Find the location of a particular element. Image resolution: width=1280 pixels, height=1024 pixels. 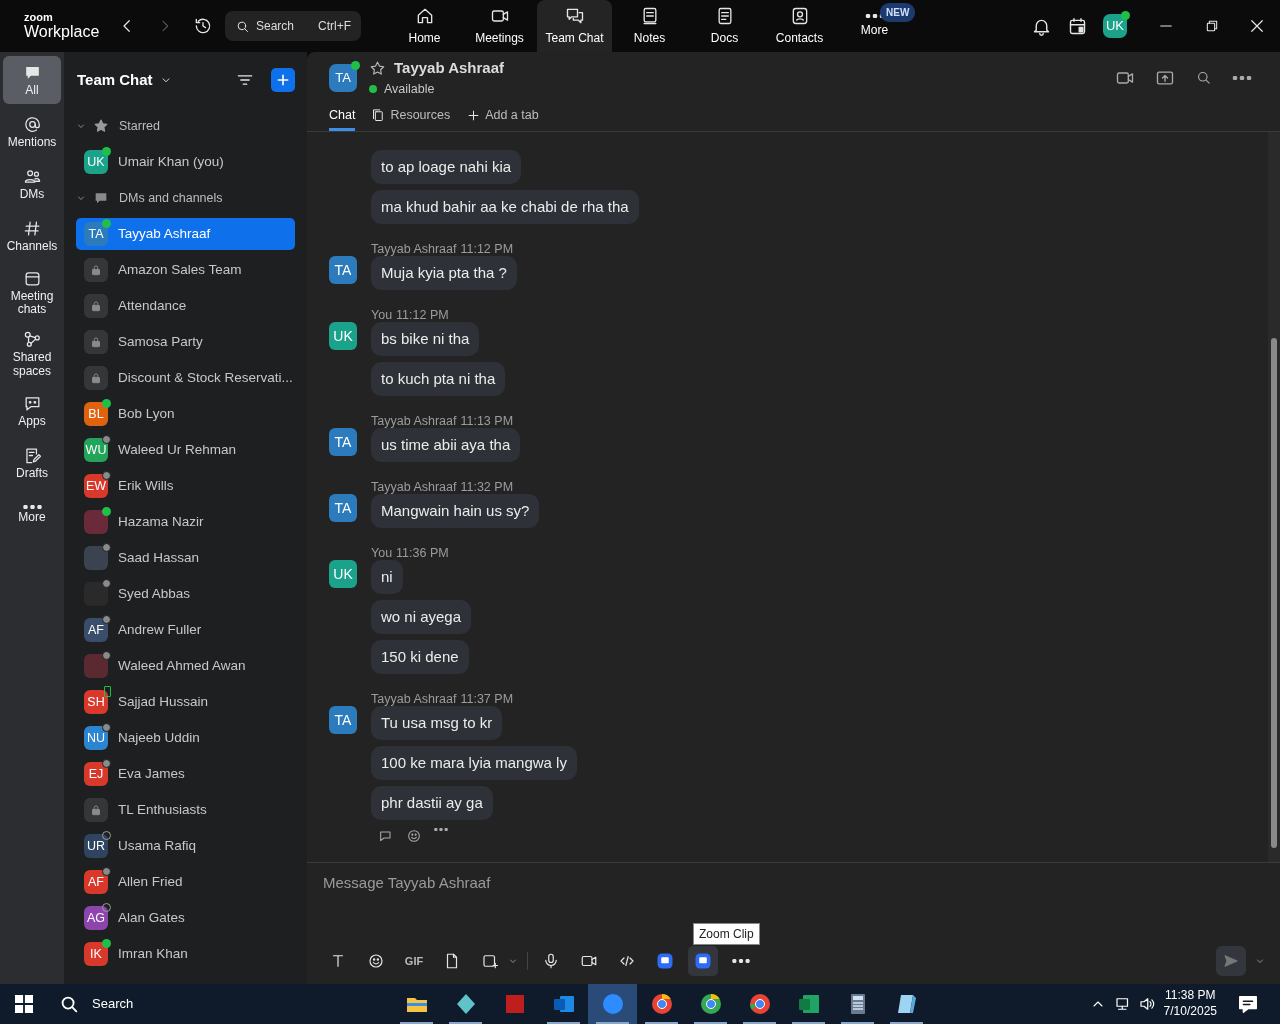

chat-tab: Resources is located at coordinates (411, 117).